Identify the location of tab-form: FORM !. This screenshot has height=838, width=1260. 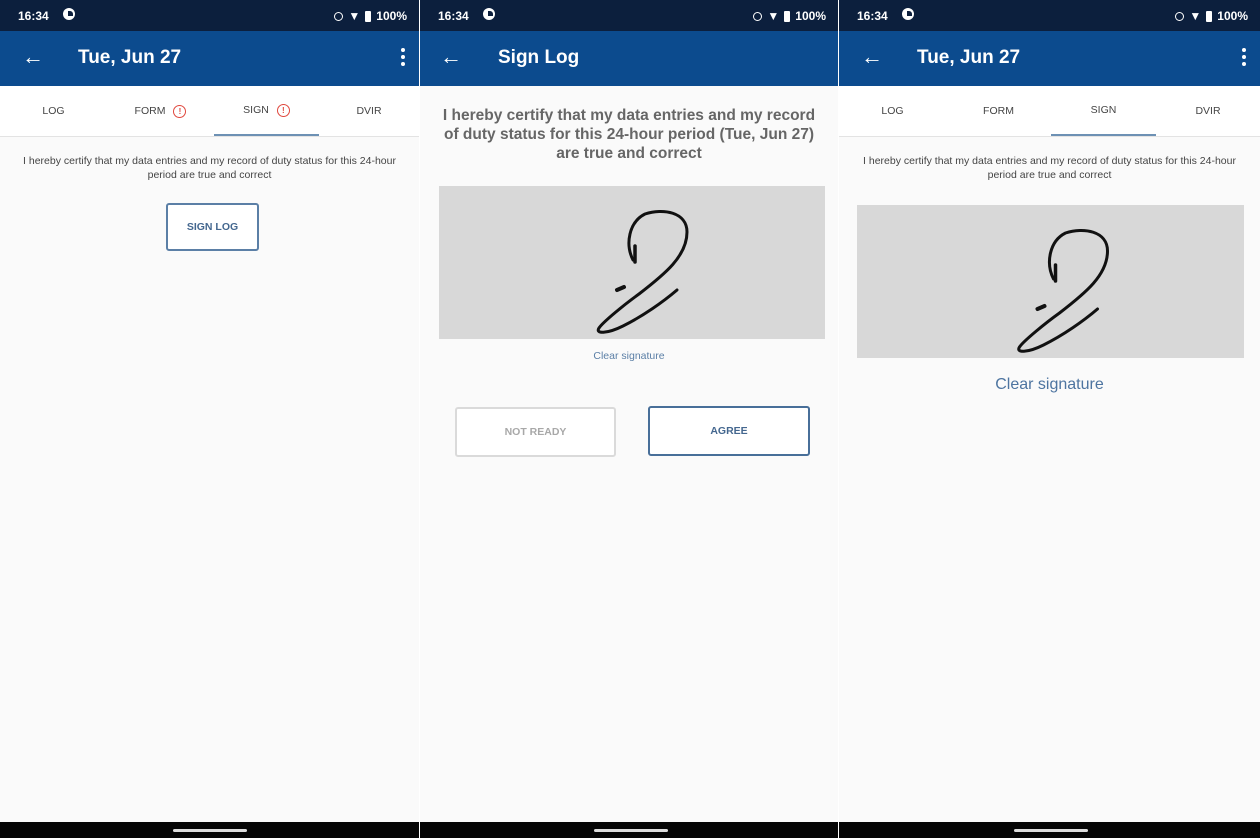
(160, 111).